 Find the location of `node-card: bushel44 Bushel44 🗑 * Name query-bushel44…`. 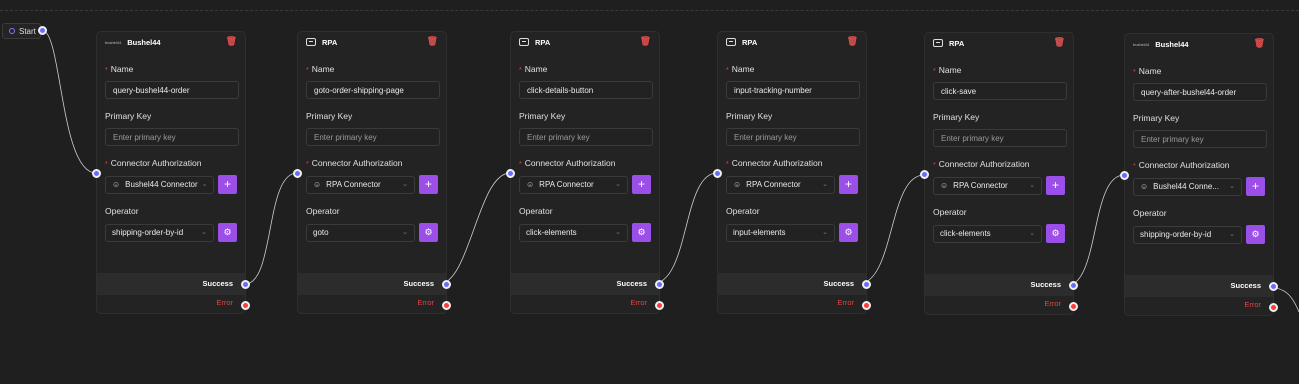

node-card: bushel44 Bushel44 🗑 * Name query-bushel44… is located at coordinates (171, 172).